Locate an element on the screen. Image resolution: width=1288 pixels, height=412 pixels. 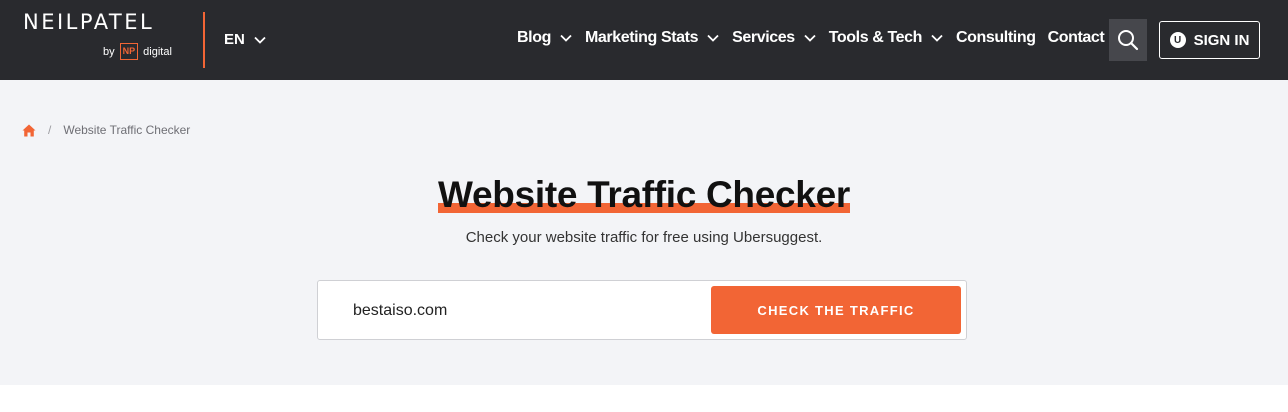
page-title-wrapper: Website Traffic Checker is located at coordinates (644, 195).